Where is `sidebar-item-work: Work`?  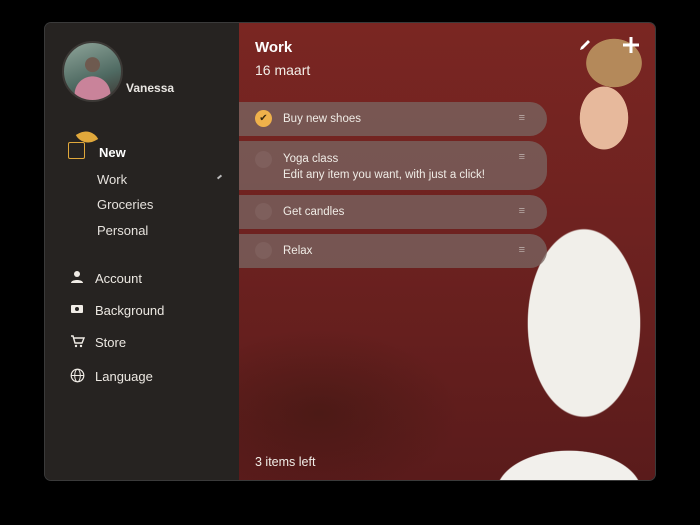
sidebar-item-work: Work is located at coordinates (112, 179).